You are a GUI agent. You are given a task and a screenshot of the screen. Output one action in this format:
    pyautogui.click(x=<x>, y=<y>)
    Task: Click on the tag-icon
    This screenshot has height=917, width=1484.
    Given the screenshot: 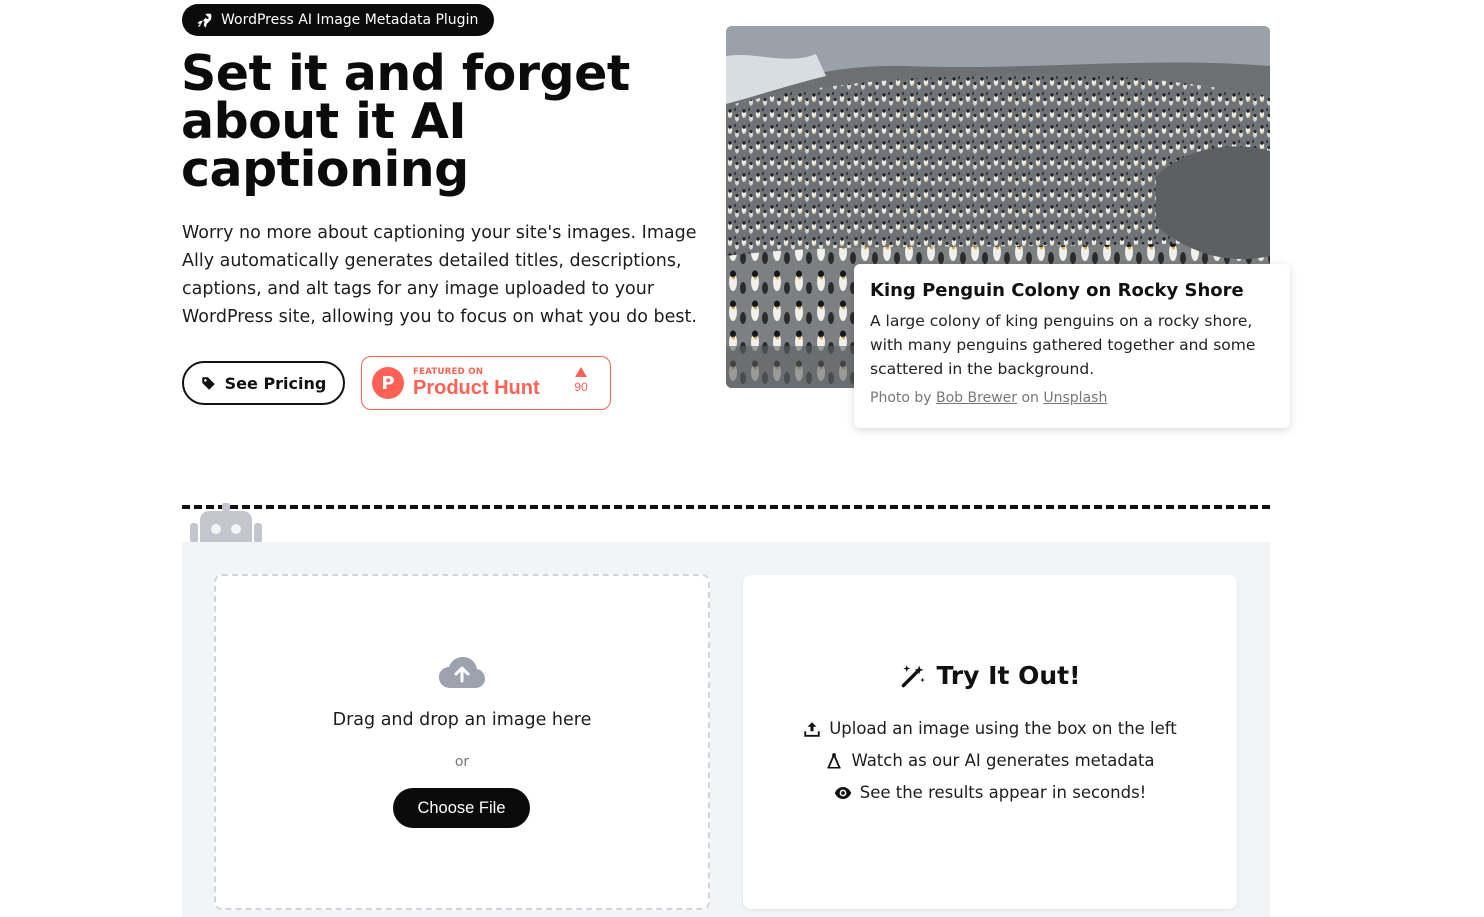 What is the action you would take?
    pyautogui.click(x=208, y=383)
    